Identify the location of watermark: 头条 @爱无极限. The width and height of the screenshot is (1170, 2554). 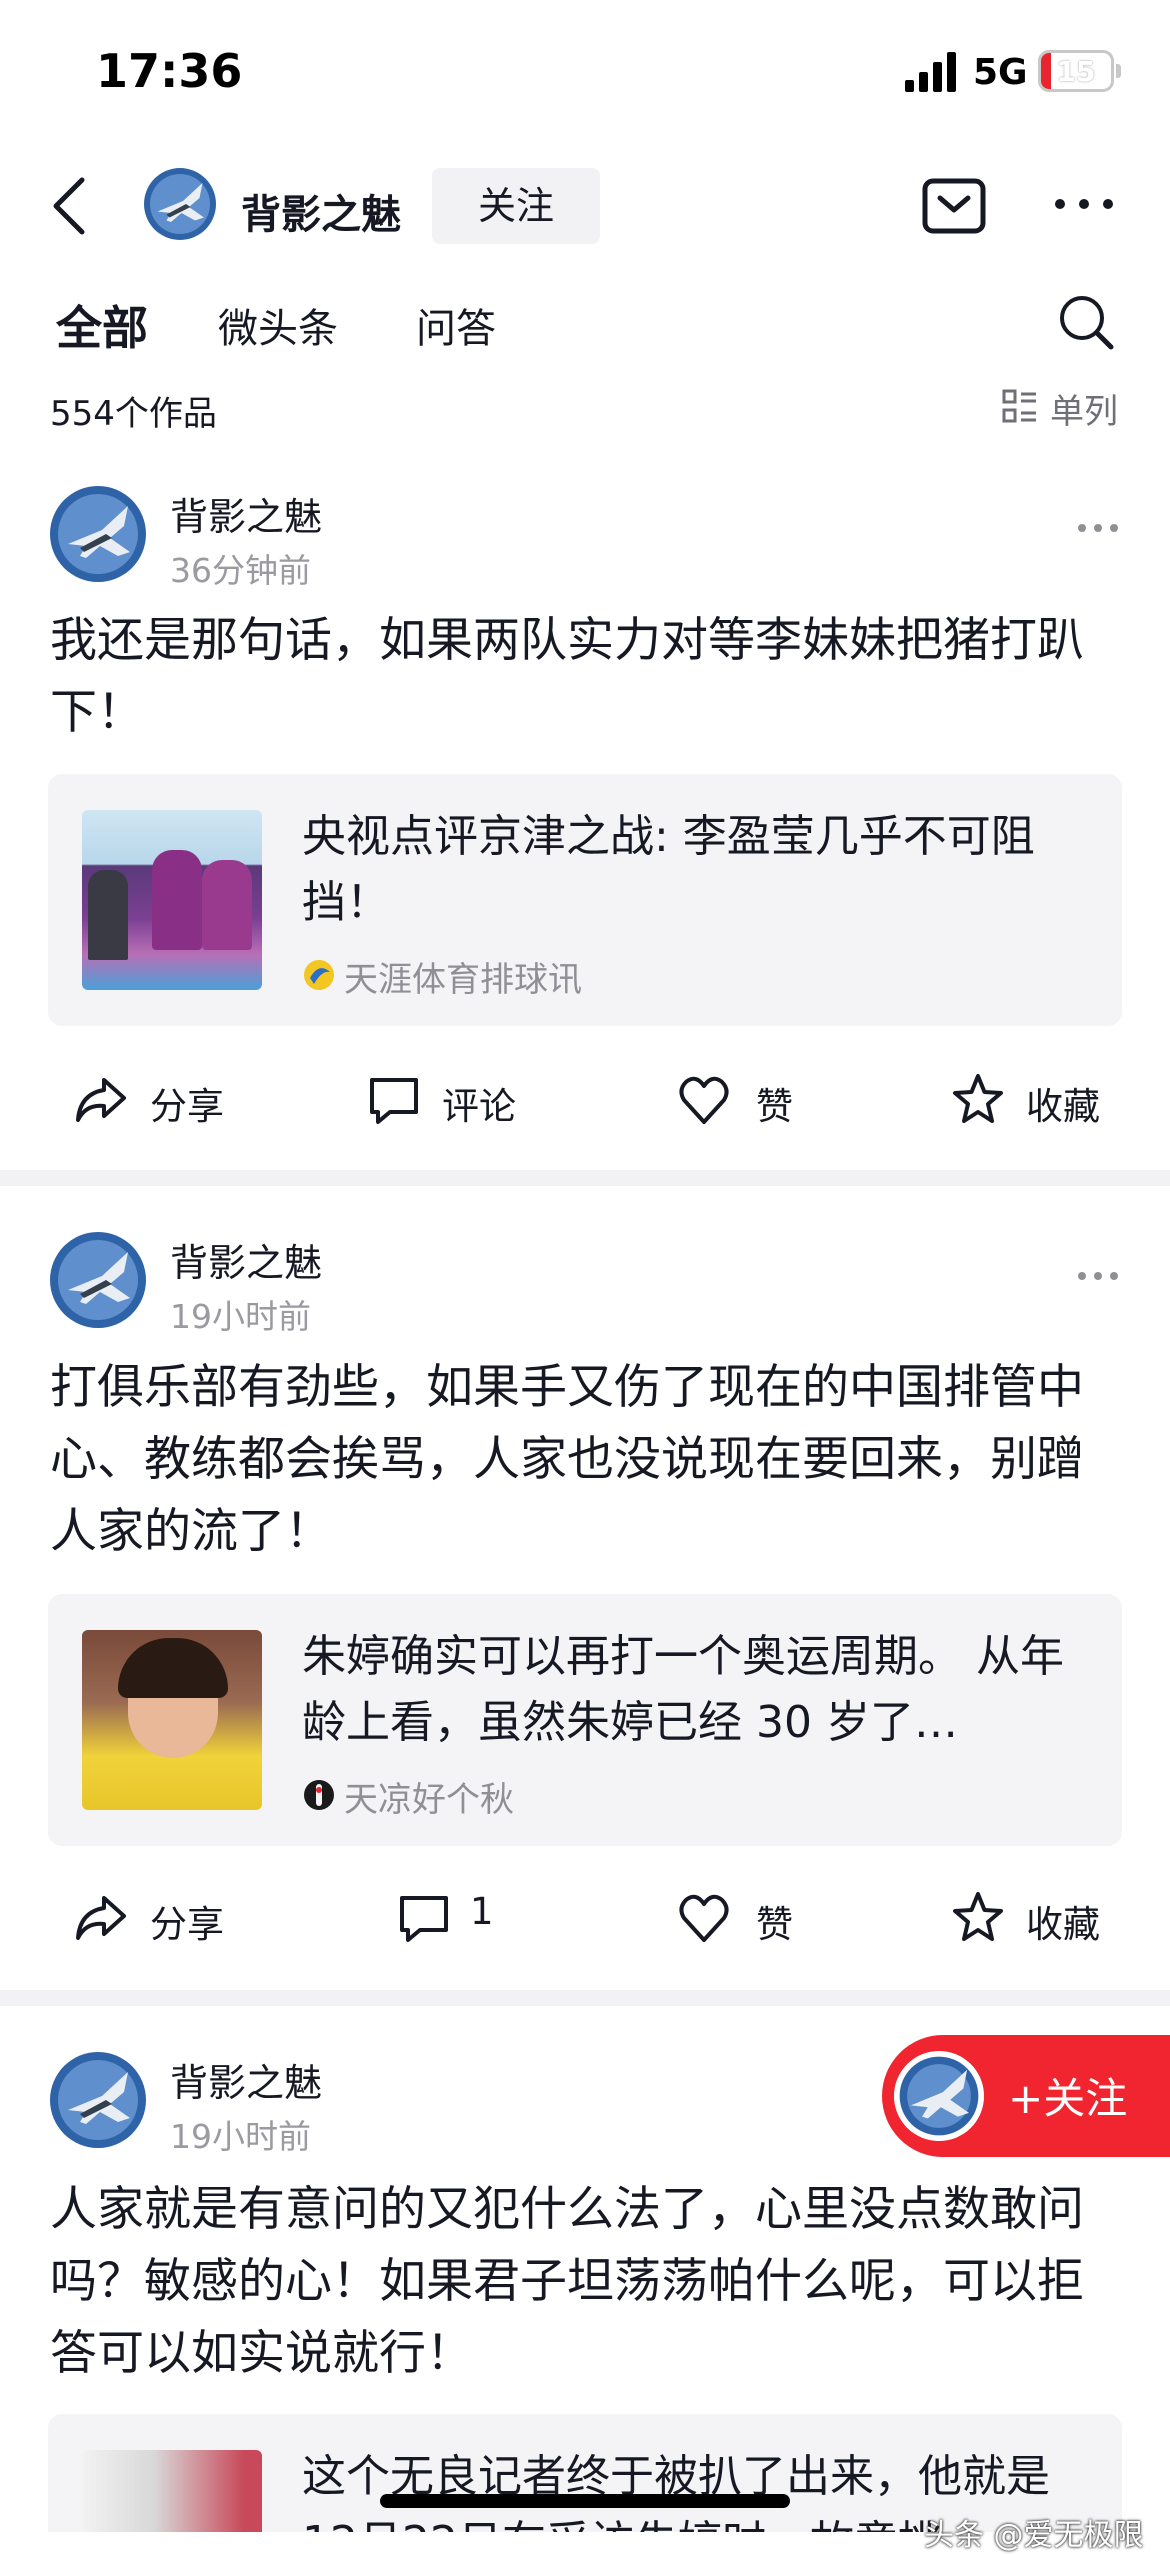
(1034, 2535).